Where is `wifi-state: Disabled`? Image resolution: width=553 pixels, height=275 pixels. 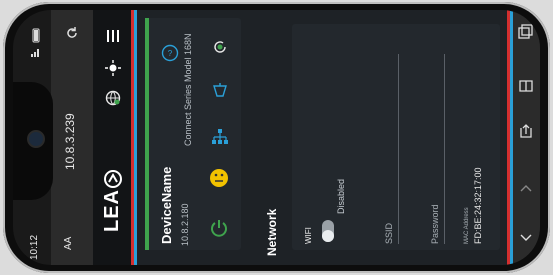
wifi-state: Disabled is located at coordinates (341, 196).